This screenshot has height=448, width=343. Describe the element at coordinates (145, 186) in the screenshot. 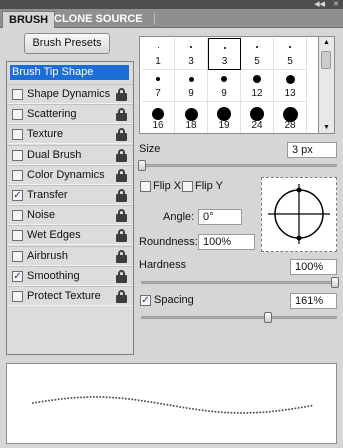

I see `flip-x-checkbox` at that location.